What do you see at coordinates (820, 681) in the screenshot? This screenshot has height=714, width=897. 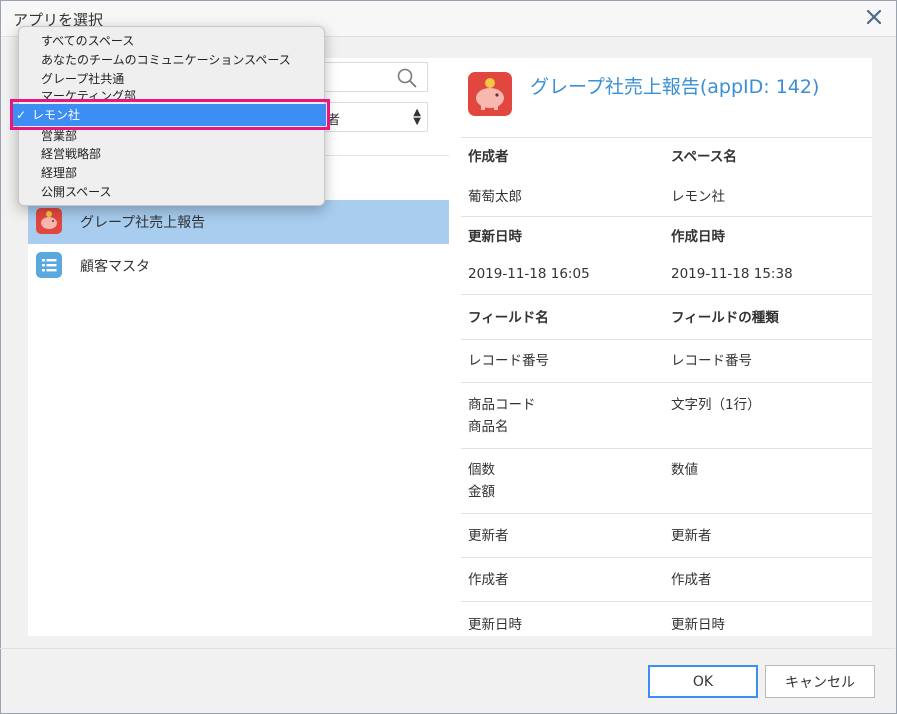 I see `cancel-button: キャンセル` at bounding box center [820, 681].